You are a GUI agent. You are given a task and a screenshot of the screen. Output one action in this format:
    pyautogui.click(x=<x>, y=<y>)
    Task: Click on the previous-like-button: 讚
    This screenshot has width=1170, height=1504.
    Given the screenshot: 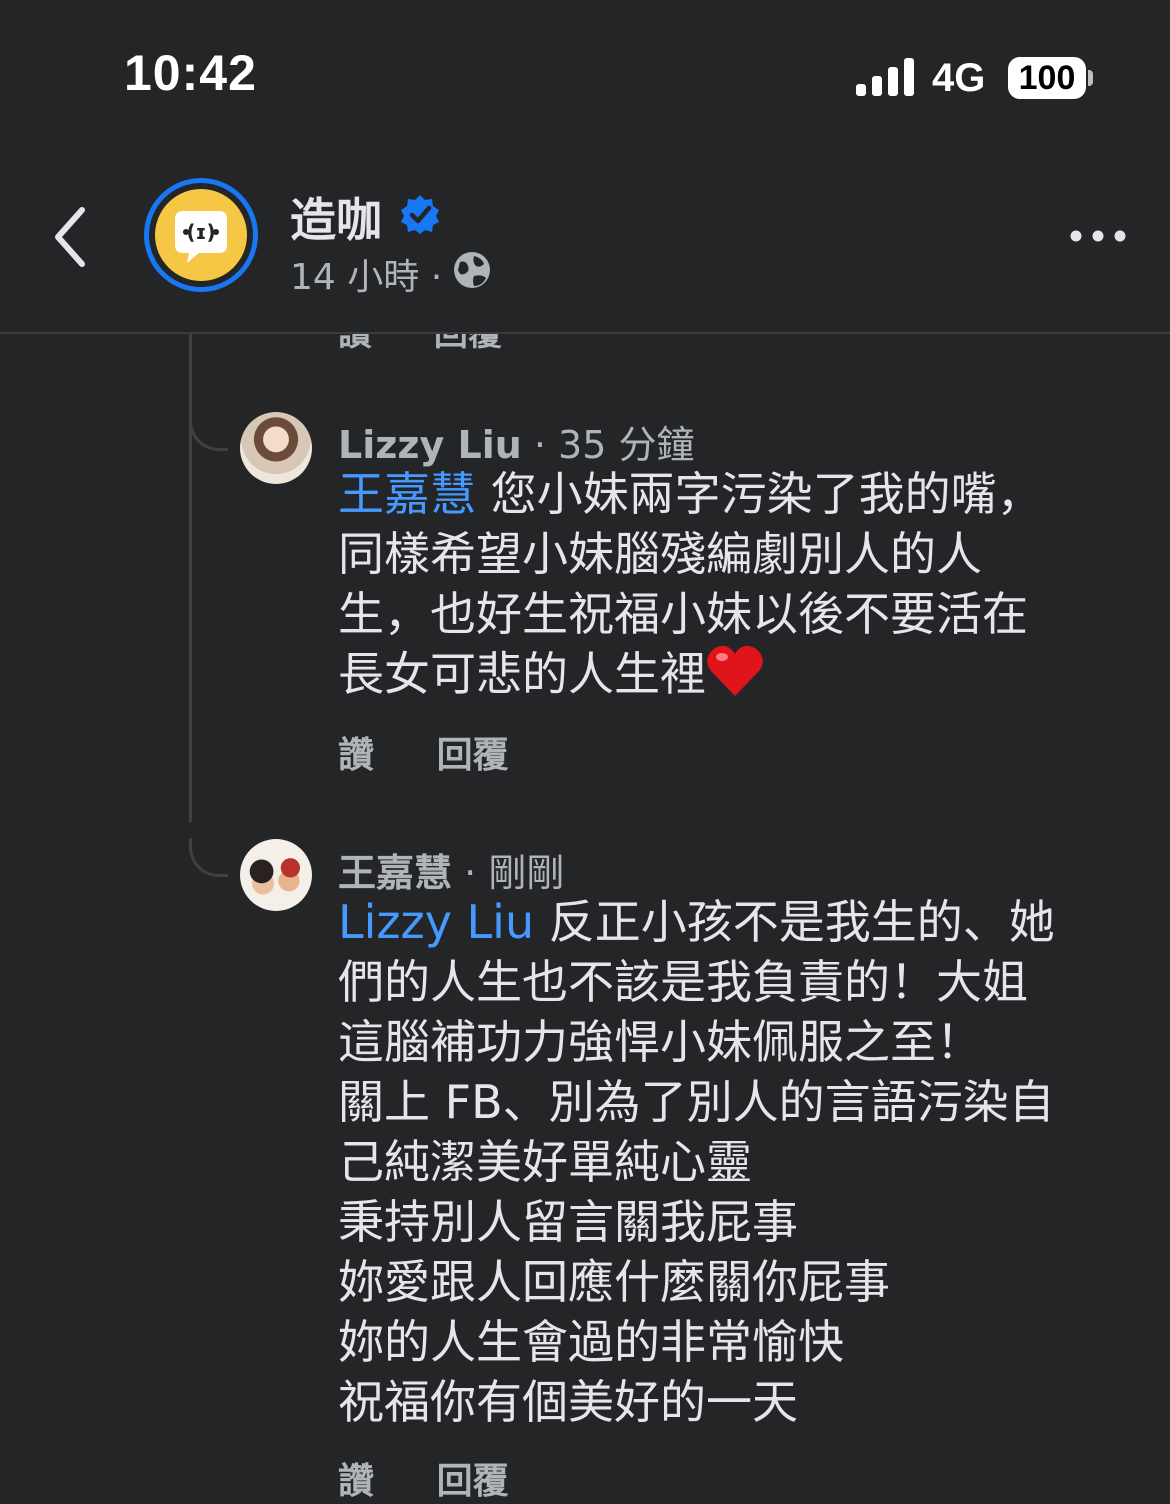 What is the action you would take?
    pyautogui.click(x=355, y=343)
    